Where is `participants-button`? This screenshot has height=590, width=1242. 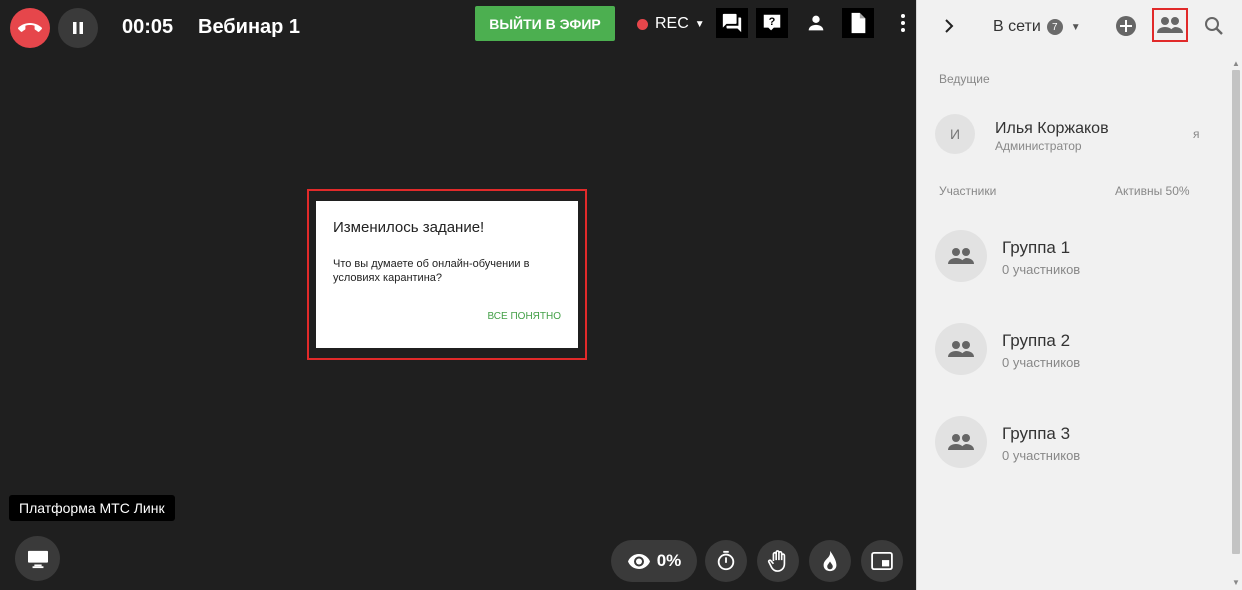
participants-button is located at coordinates (816, 23).